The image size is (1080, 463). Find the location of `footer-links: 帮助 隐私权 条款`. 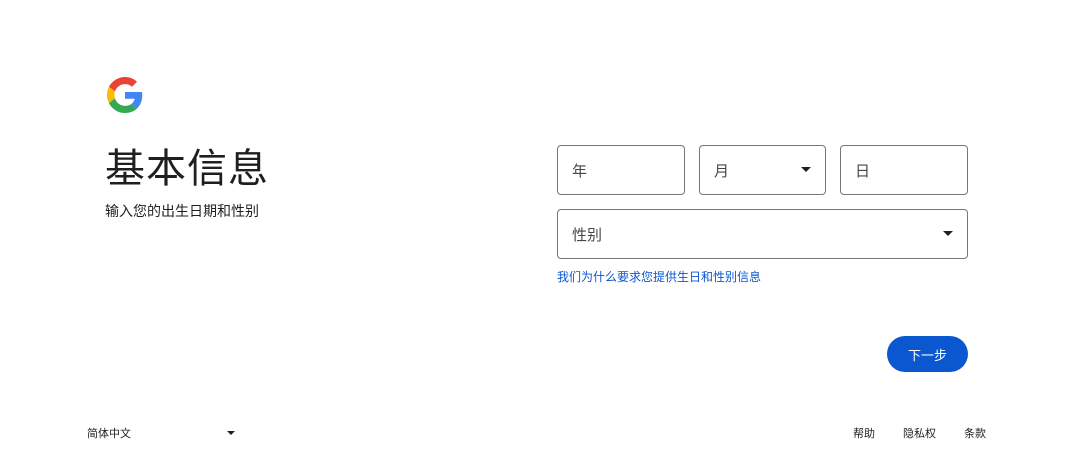

footer-links: 帮助 隐私权 条款 is located at coordinates (919, 433).